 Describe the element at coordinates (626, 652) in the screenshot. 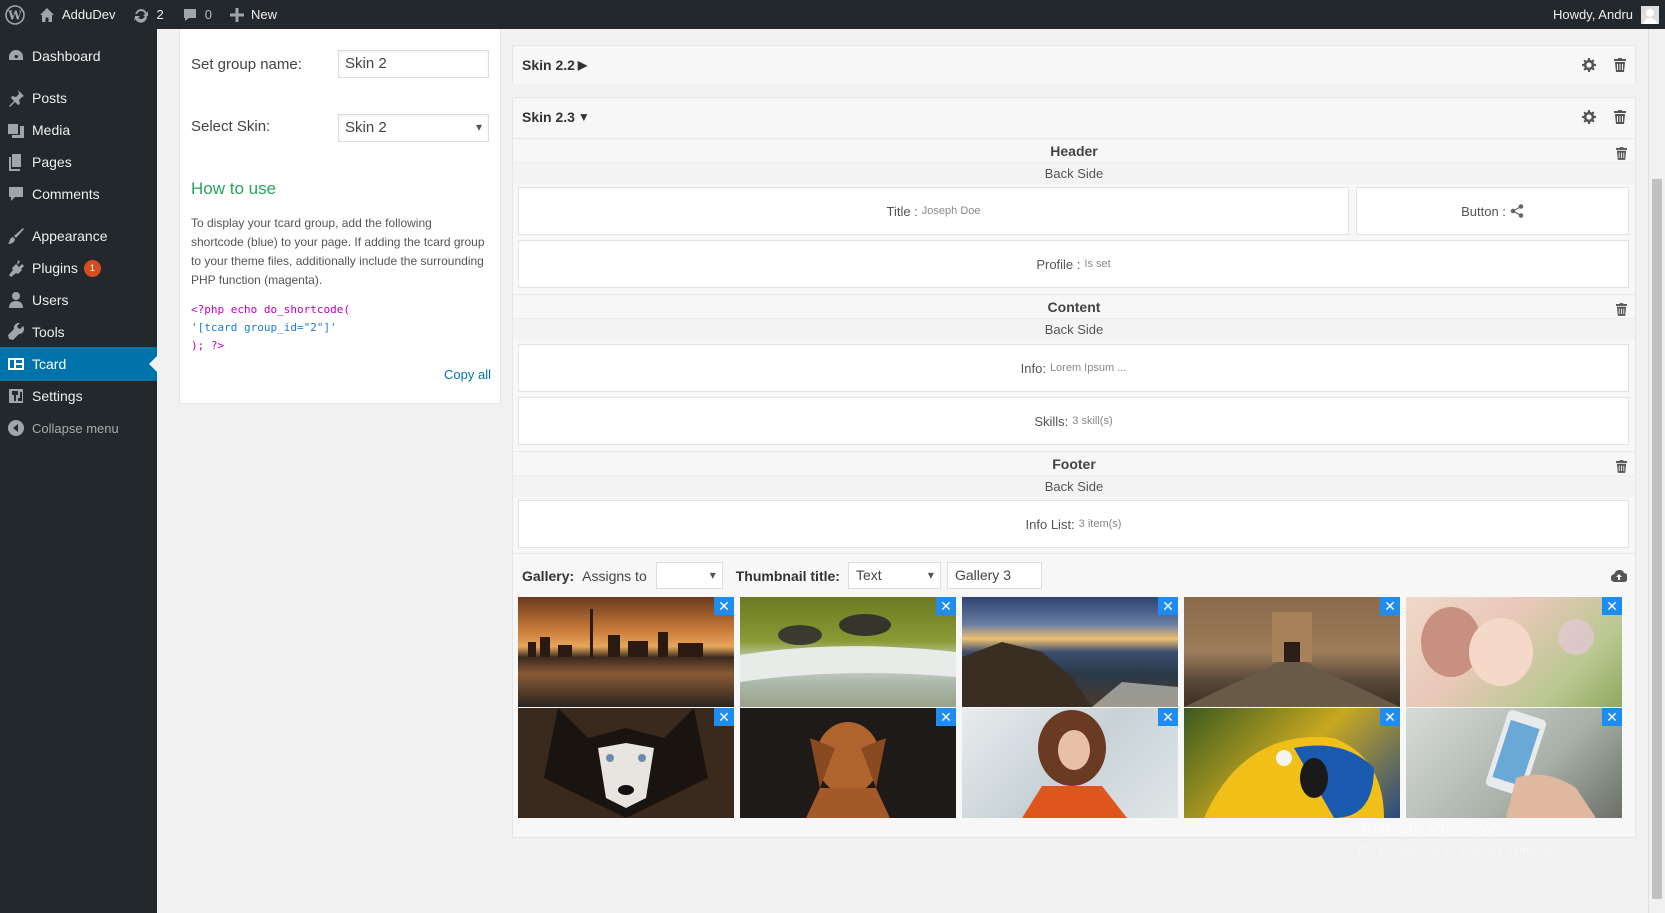

I see `gallery-image-city-skyline: ✕` at that location.